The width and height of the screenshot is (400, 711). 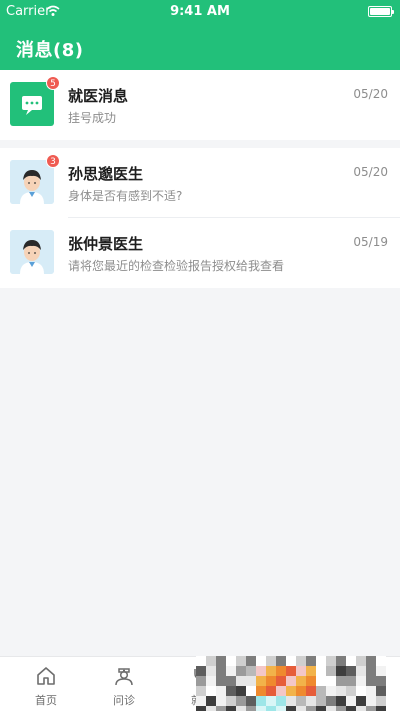 What do you see at coordinates (46, 684) in the screenshot?
I see `tab-home: 首页` at bounding box center [46, 684].